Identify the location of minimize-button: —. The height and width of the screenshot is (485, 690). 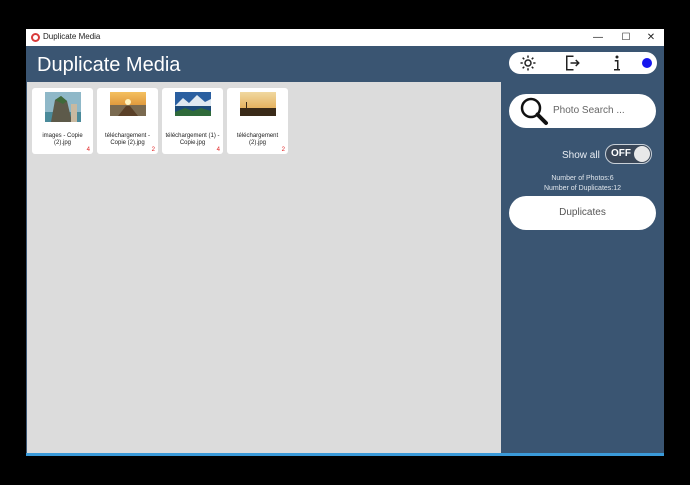
(598, 37).